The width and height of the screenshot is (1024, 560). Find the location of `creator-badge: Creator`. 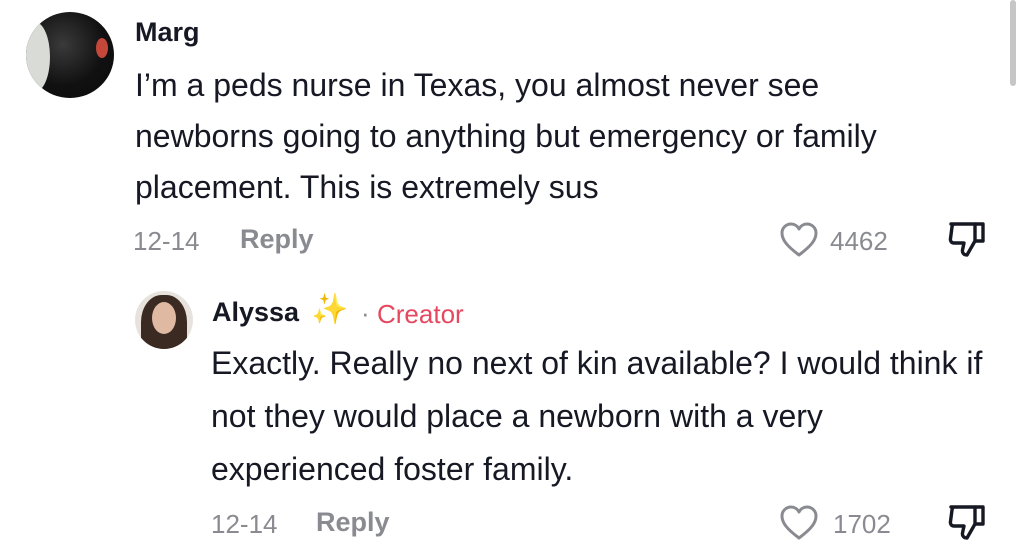

creator-badge: Creator is located at coordinates (420, 314).